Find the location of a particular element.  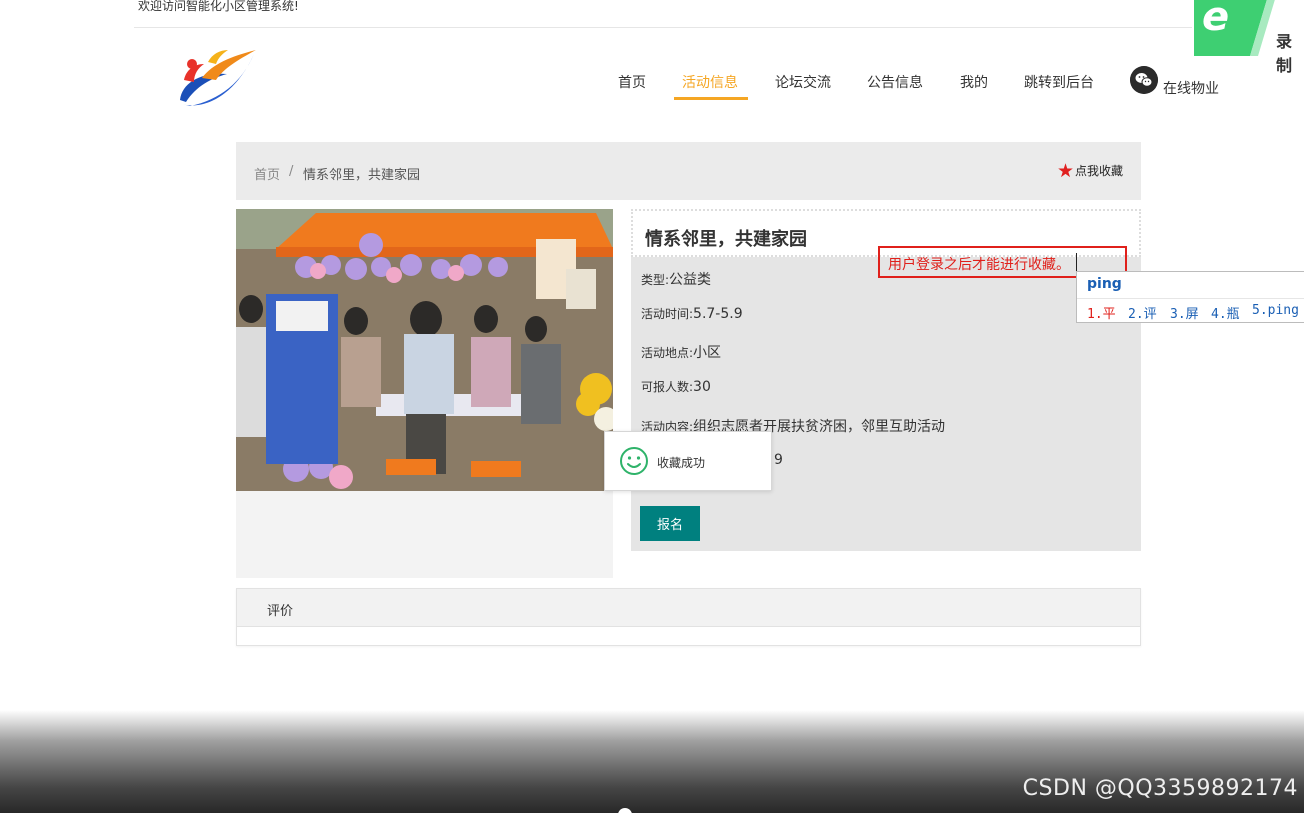

header-divider is located at coordinates (719, 27).